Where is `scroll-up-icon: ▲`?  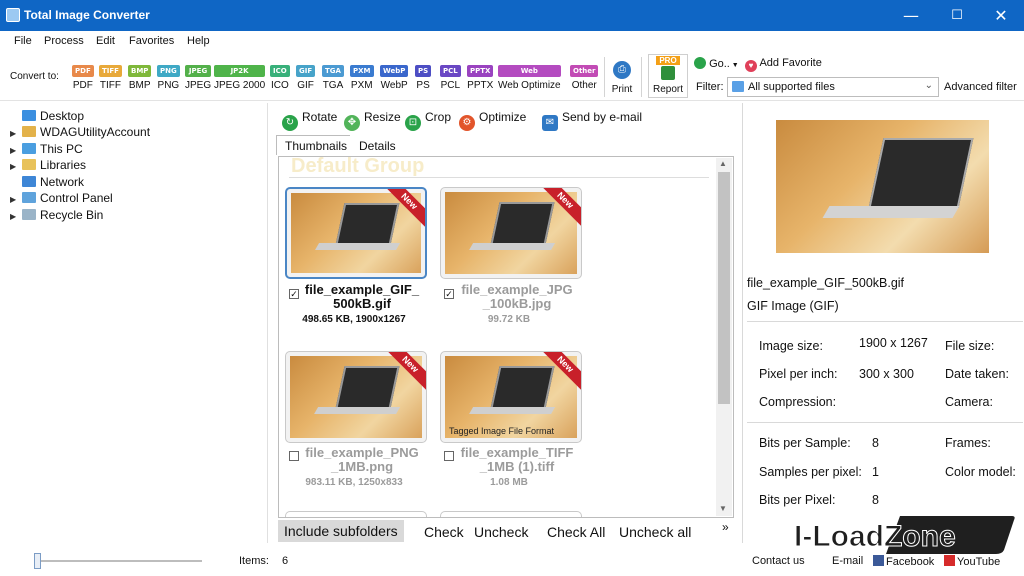 scroll-up-icon: ▲ is located at coordinates (723, 163).